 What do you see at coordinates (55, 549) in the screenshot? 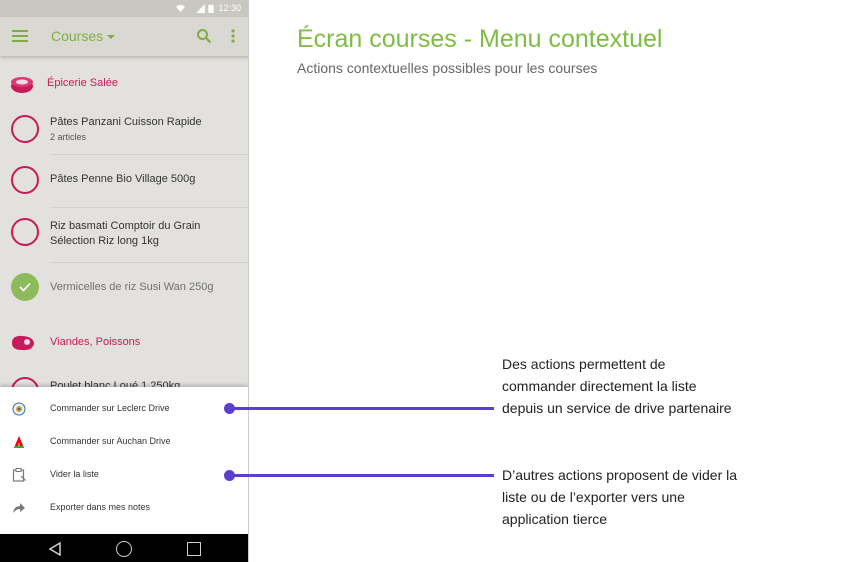
I see `back-icon` at bounding box center [55, 549].